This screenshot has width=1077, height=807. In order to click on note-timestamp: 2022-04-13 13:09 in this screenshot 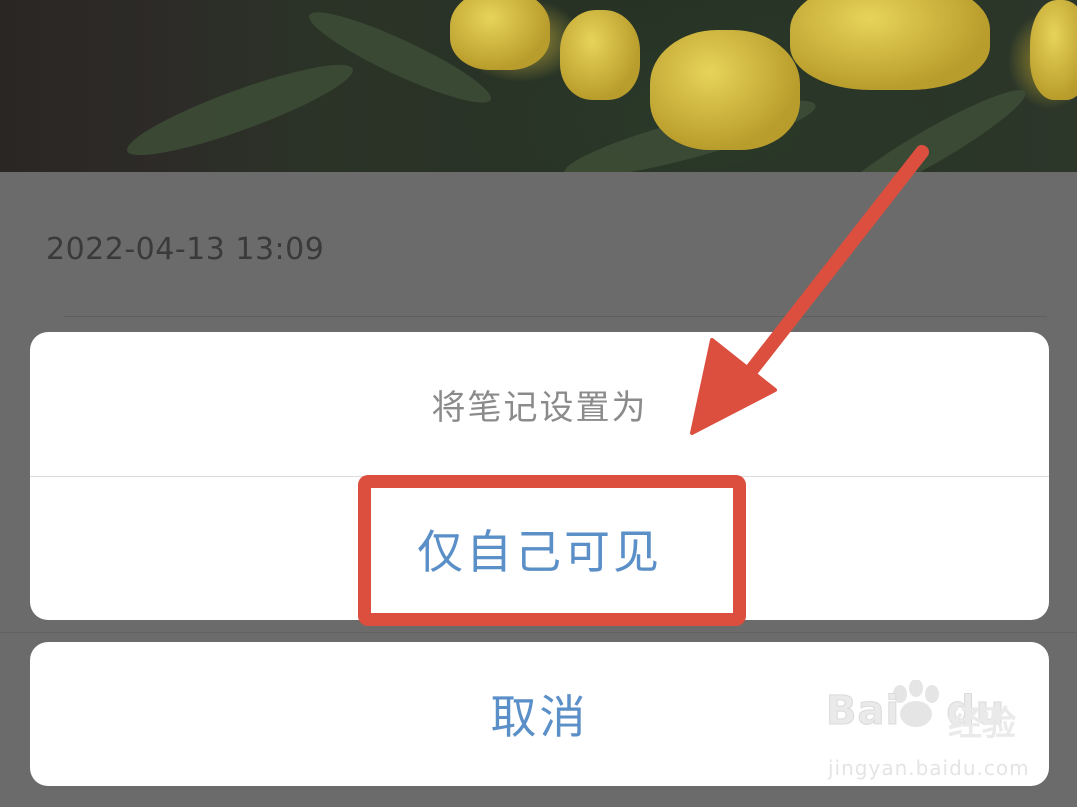, I will do `click(185, 249)`.